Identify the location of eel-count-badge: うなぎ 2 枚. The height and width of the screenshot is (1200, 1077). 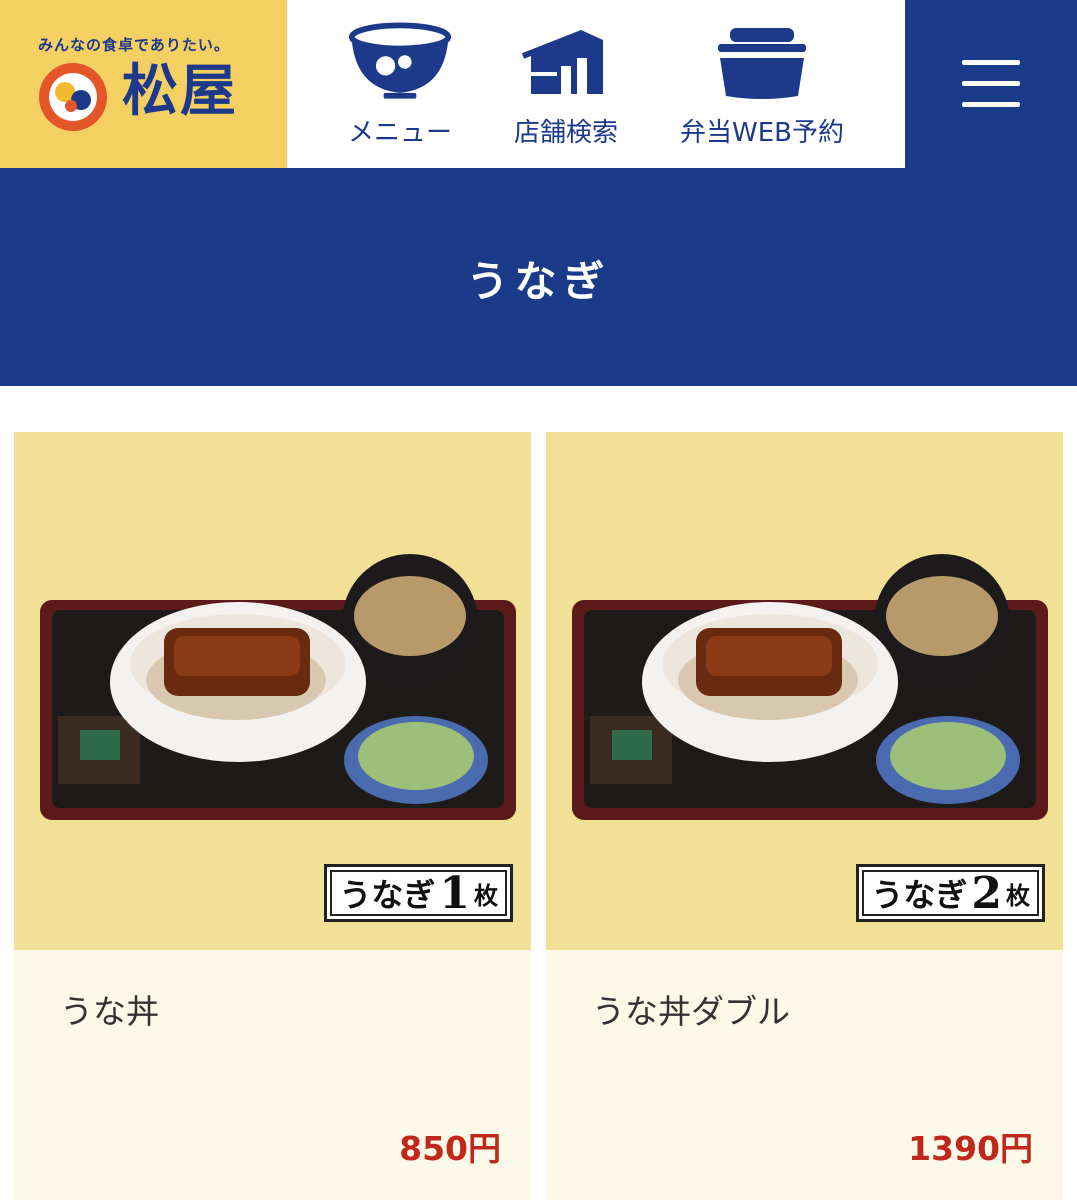
(950, 893).